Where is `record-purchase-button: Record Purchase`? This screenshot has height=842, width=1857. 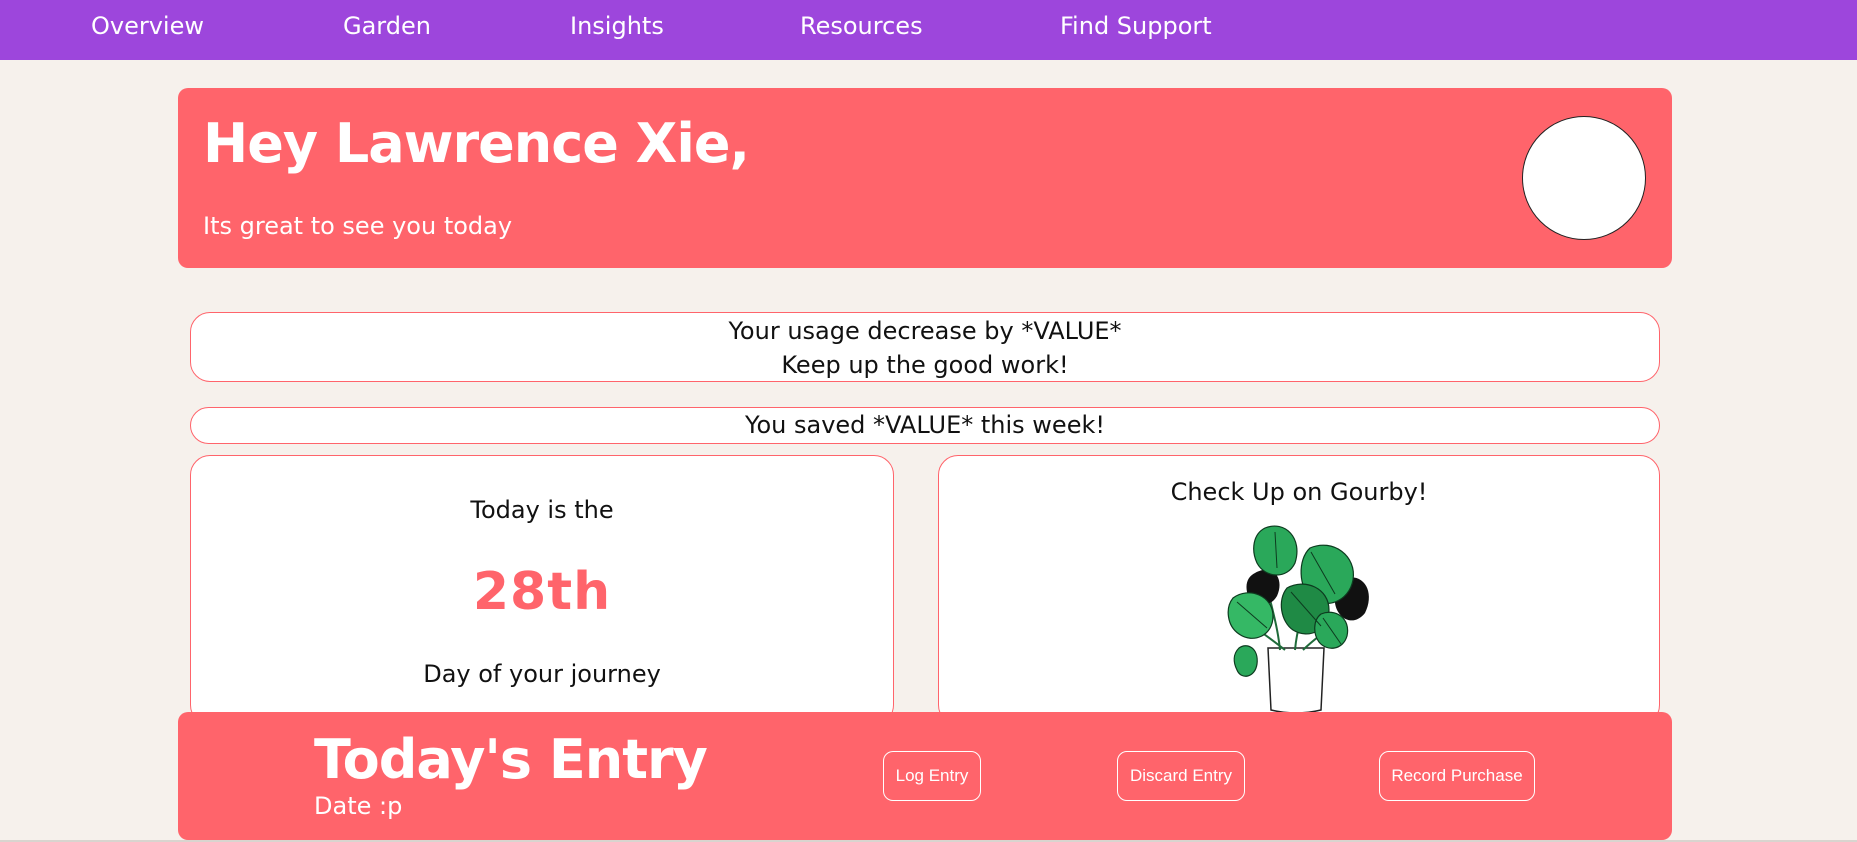 record-purchase-button: Record Purchase is located at coordinates (1457, 776).